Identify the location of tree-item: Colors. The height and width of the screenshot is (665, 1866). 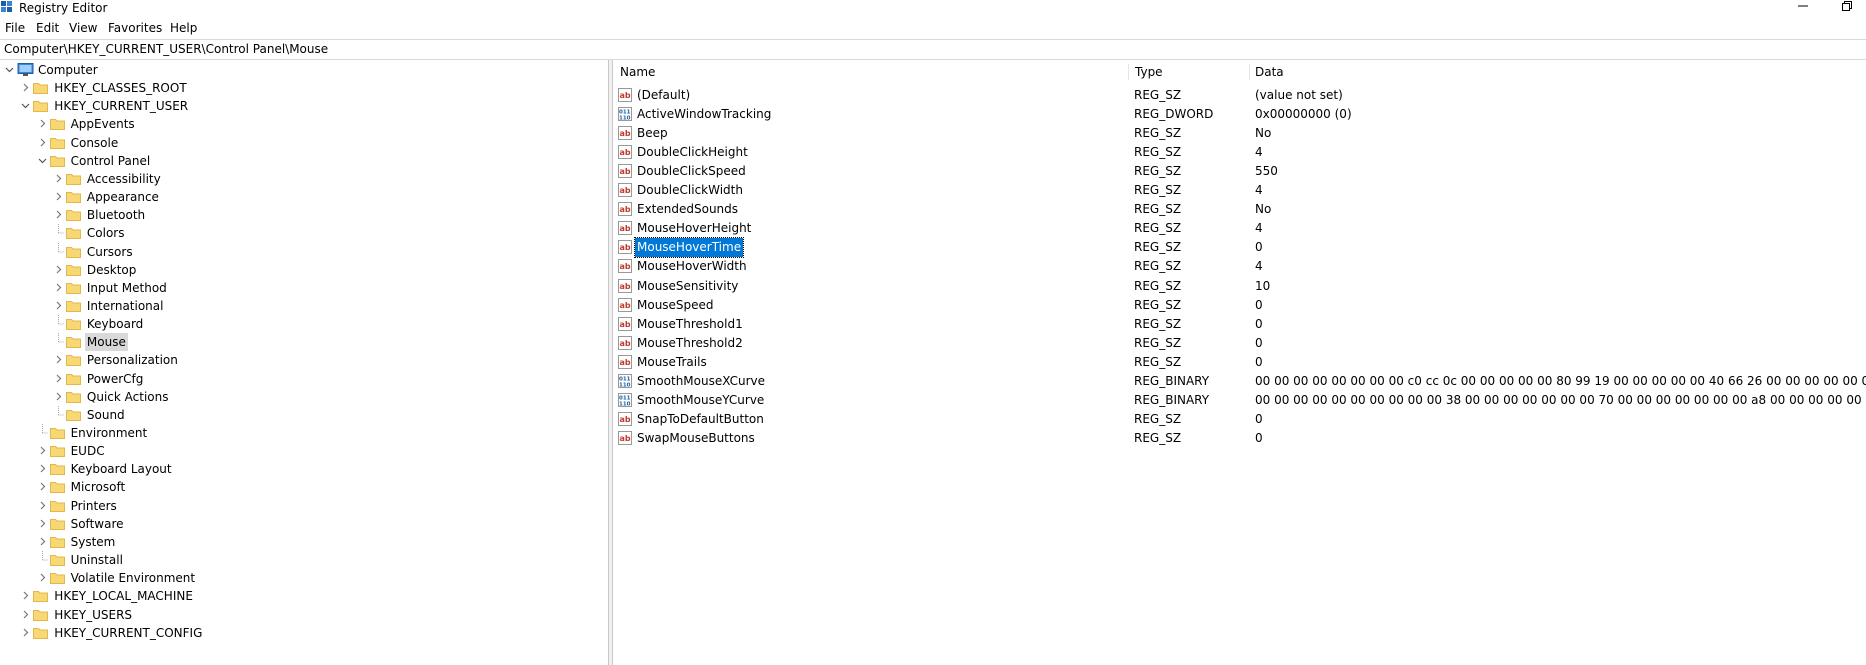
(304, 233).